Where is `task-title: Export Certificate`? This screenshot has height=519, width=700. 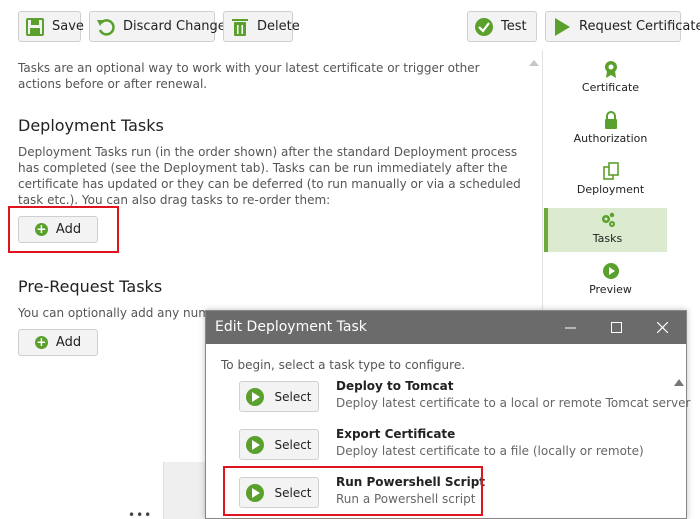
task-title: Export Certificate is located at coordinates (396, 434).